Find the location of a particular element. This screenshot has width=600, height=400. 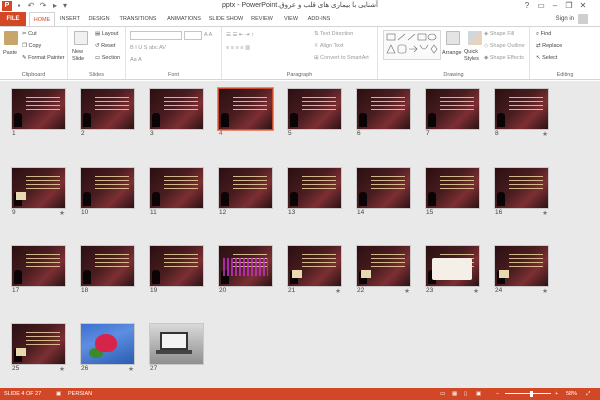

slide-thumbnail: 18 is located at coordinates (107, 271).